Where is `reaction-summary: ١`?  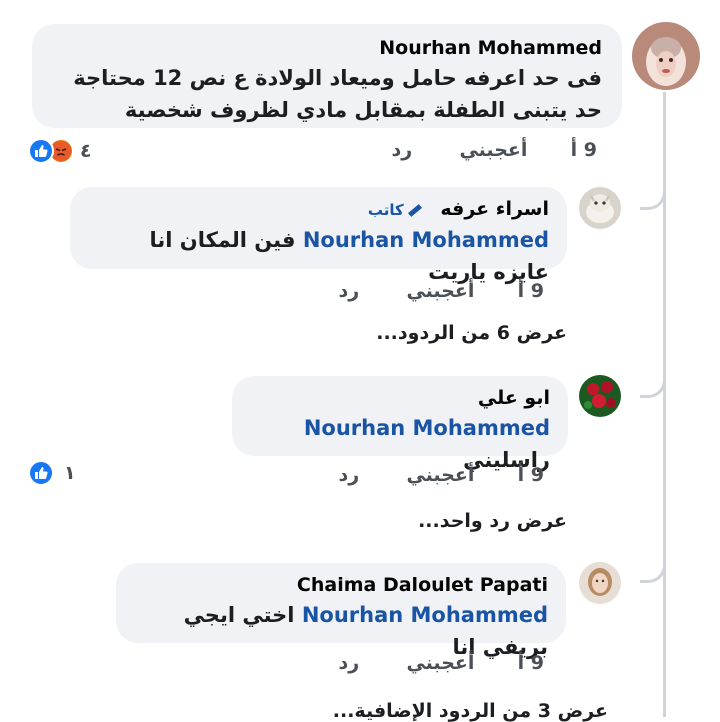
reaction-summary: ١ is located at coordinates (52, 473).